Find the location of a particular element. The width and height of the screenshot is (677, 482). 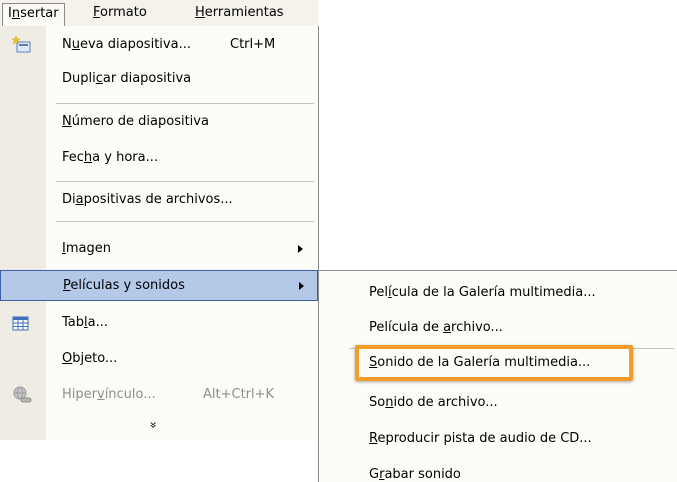

menu-item-imagen: Imagen is located at coordinates (159, 249).